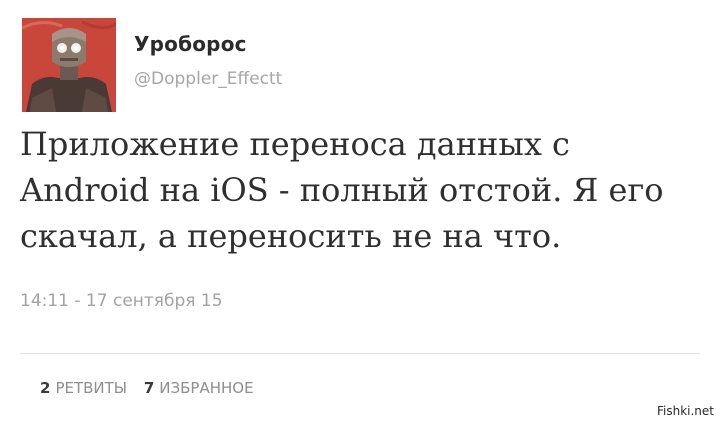 The image size is (720, 426). What do you see at coordinates (149, 388) in the screenshot?
I see `favorites-count: 7` at bounding box center [149, 388].